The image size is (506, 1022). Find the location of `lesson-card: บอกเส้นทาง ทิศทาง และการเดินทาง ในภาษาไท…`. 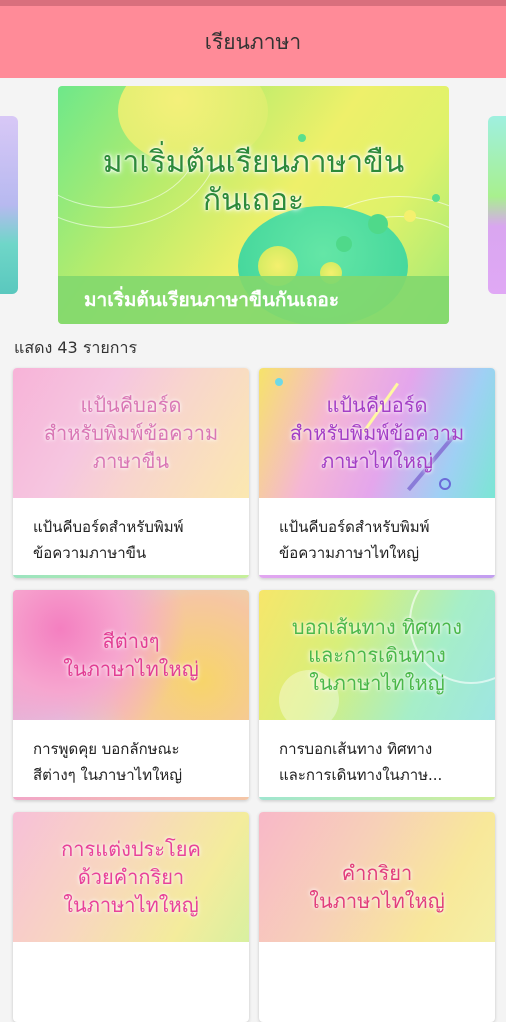

lesson-card: บอกเส้นทาง ทิศทาง และการเดินทาง ในภาษาไท… is located at coordinates (377, 695).